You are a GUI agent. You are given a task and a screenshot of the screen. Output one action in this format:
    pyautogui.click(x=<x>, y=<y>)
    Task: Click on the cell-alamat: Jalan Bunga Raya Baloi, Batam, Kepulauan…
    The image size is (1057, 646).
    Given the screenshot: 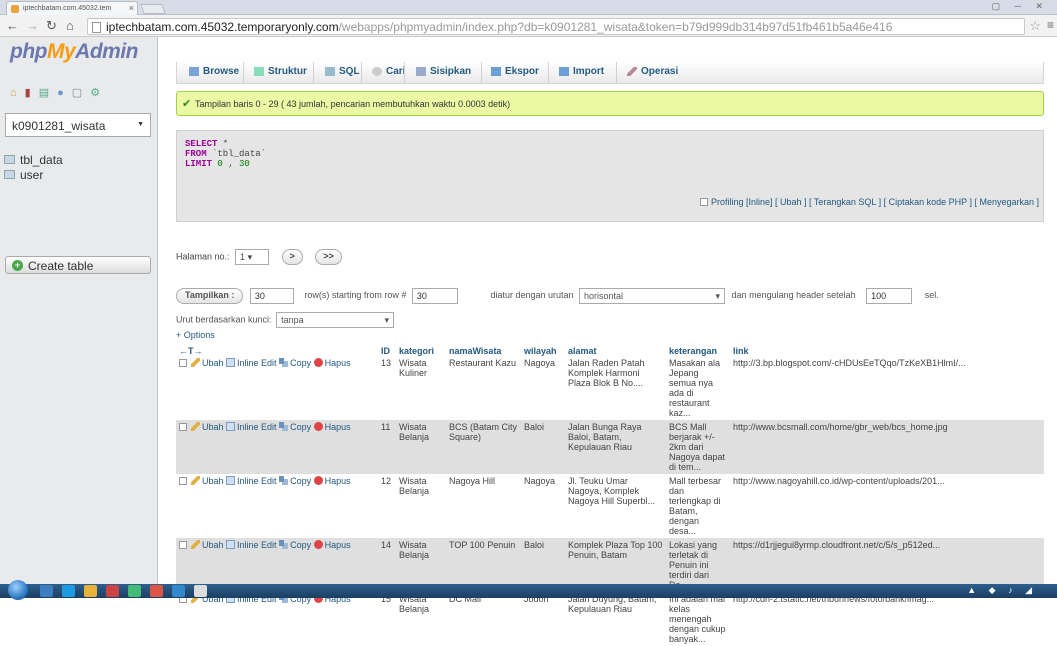 What is the action you would take?
    pyautogui.click(x=615, y=447)
    